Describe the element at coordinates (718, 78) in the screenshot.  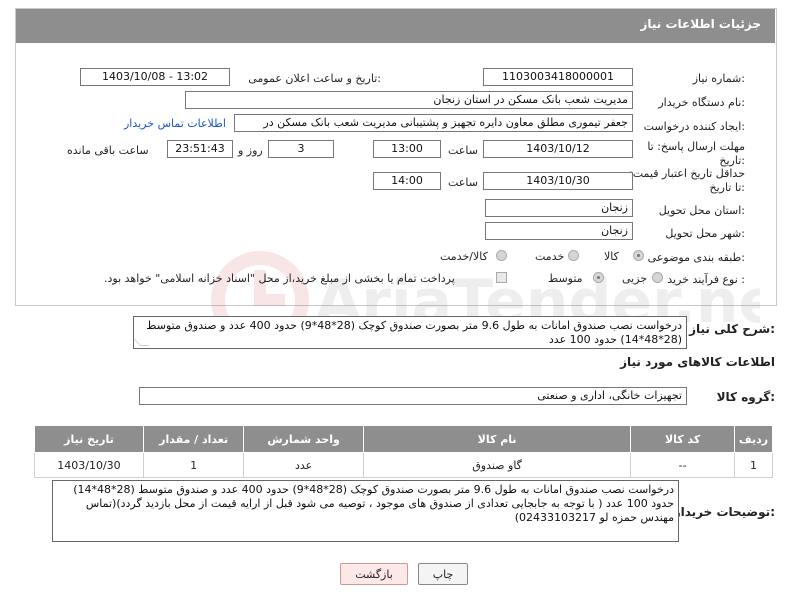
I see `need-number-label: شماره نیاز:` at that location.